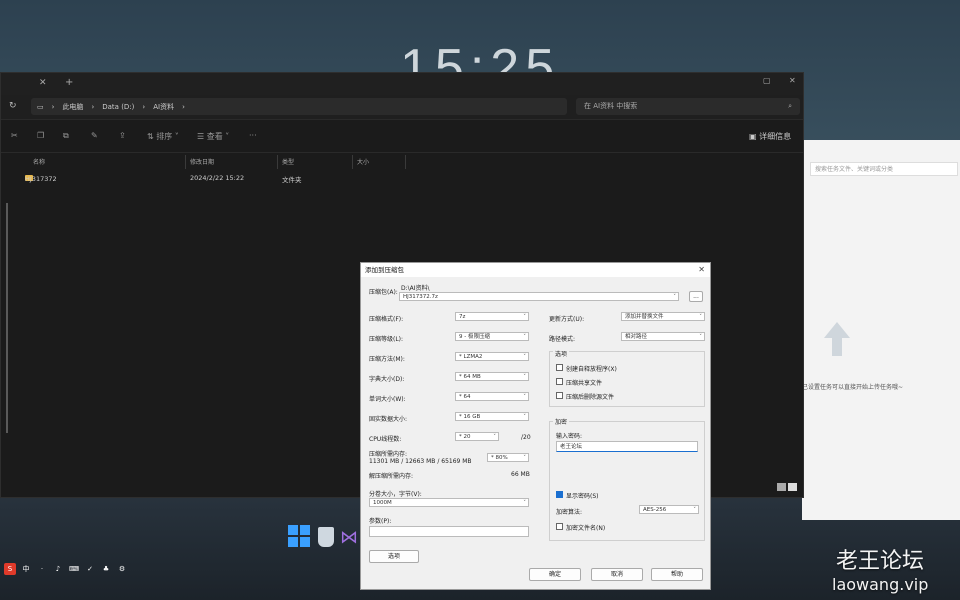  What do you see at coordinates (677, 574) in the screenshot?
I see `help-button: 帮助` at bounding box center [677, 574].